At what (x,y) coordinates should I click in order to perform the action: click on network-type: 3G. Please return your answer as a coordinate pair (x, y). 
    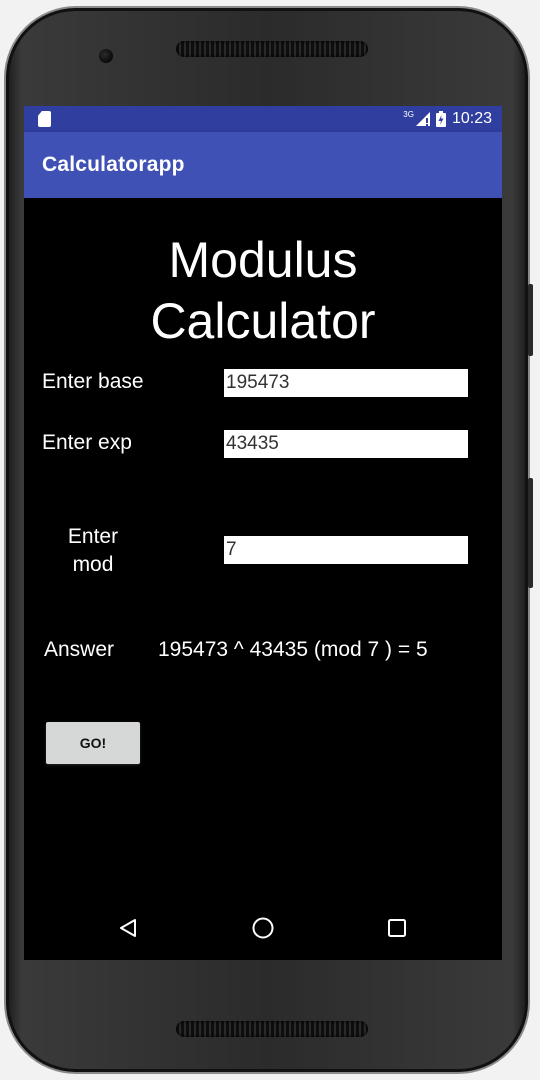
    Looking at the image, I should click on (408, 114).